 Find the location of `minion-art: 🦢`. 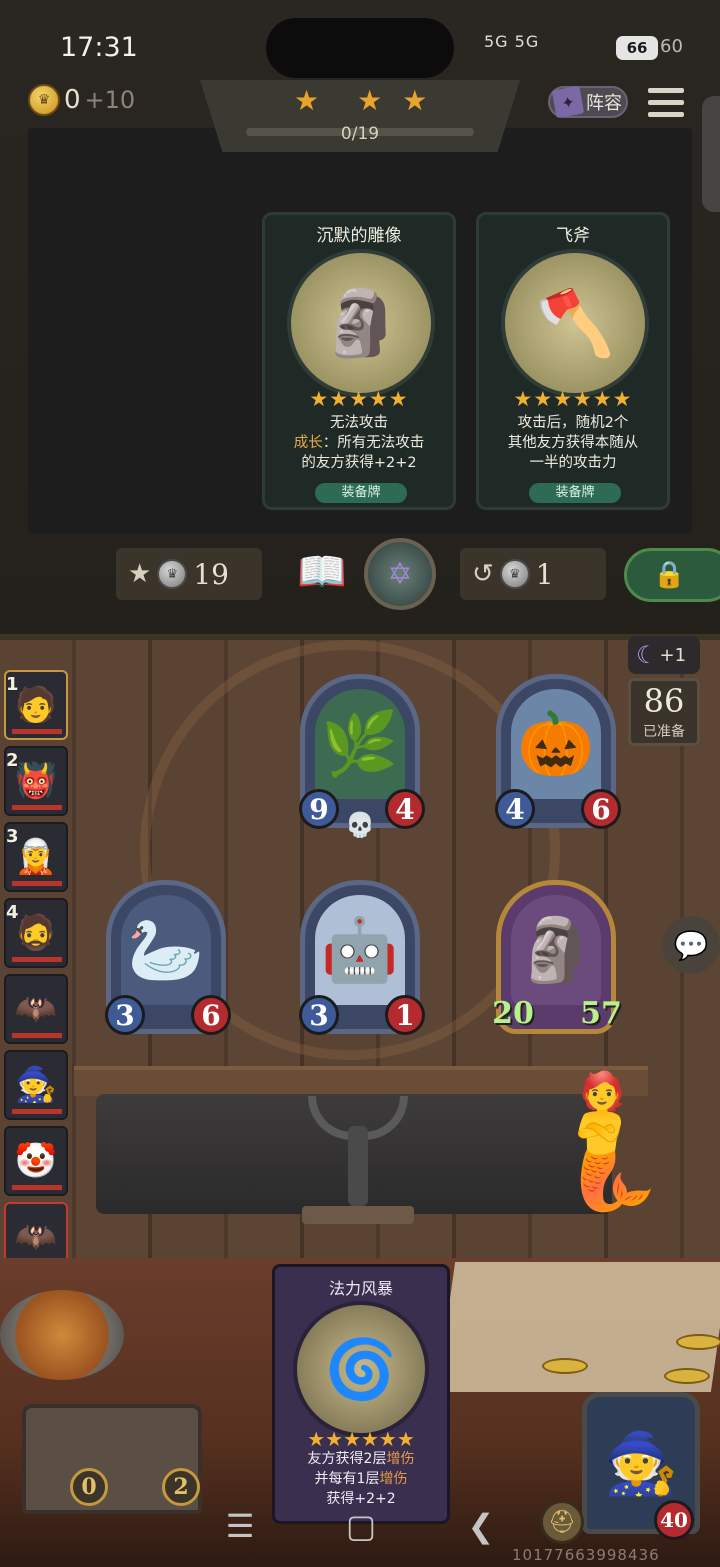

minion-art: 🦢 is located at coordinates (166, 950).